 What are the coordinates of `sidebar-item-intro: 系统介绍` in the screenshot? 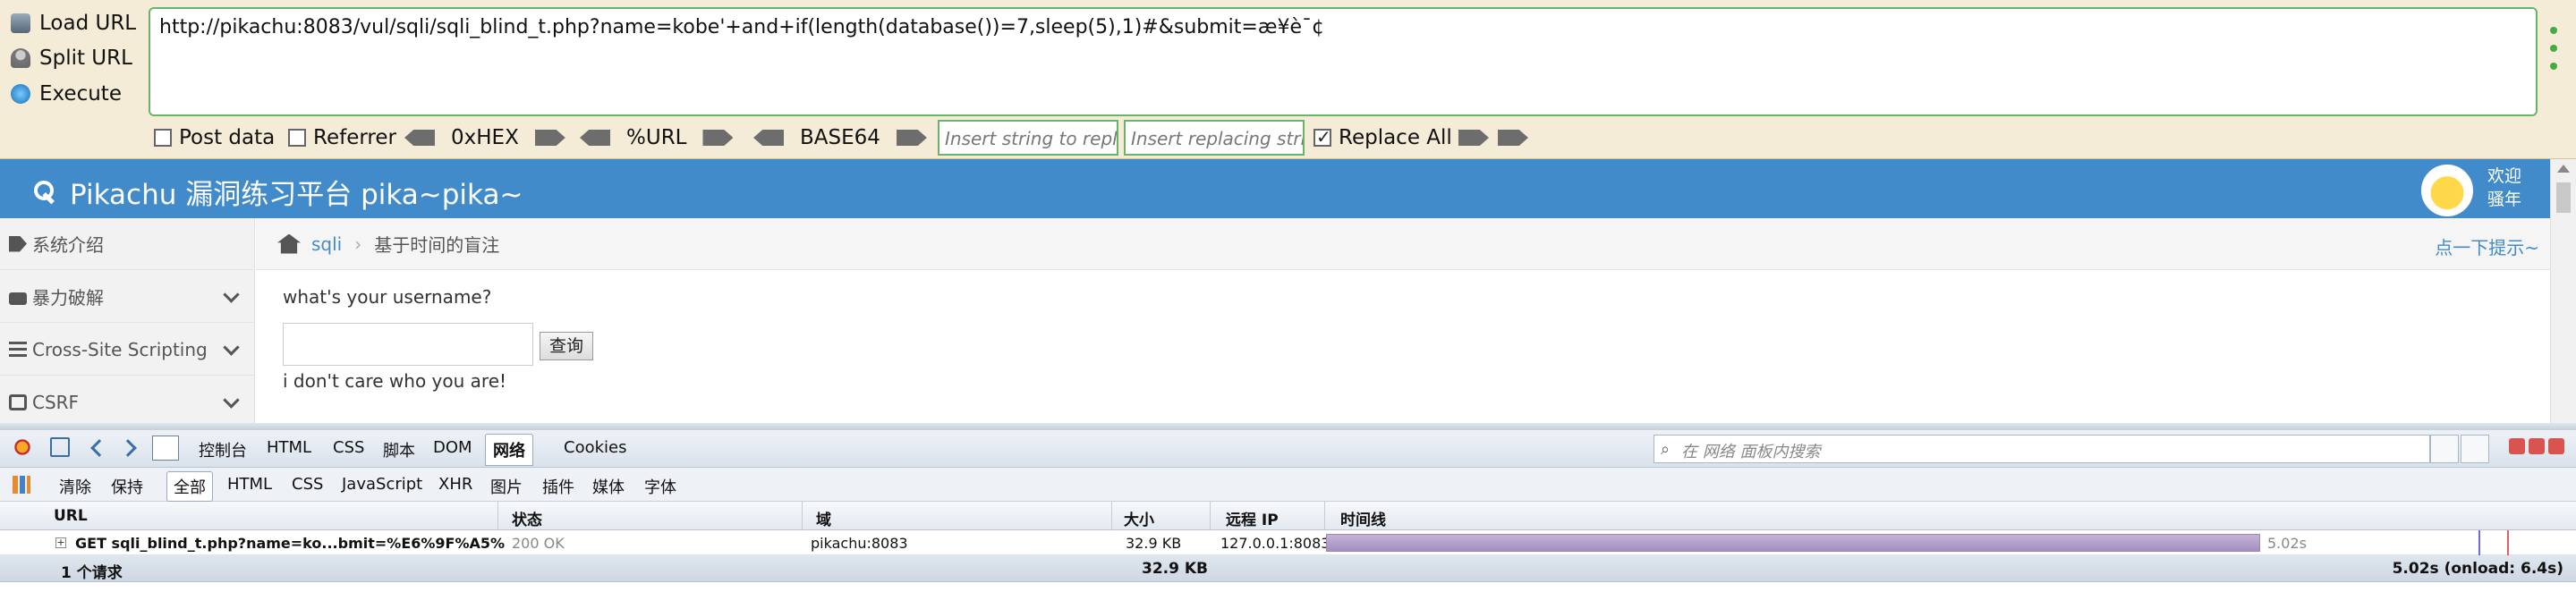 It's located at (127, 244).